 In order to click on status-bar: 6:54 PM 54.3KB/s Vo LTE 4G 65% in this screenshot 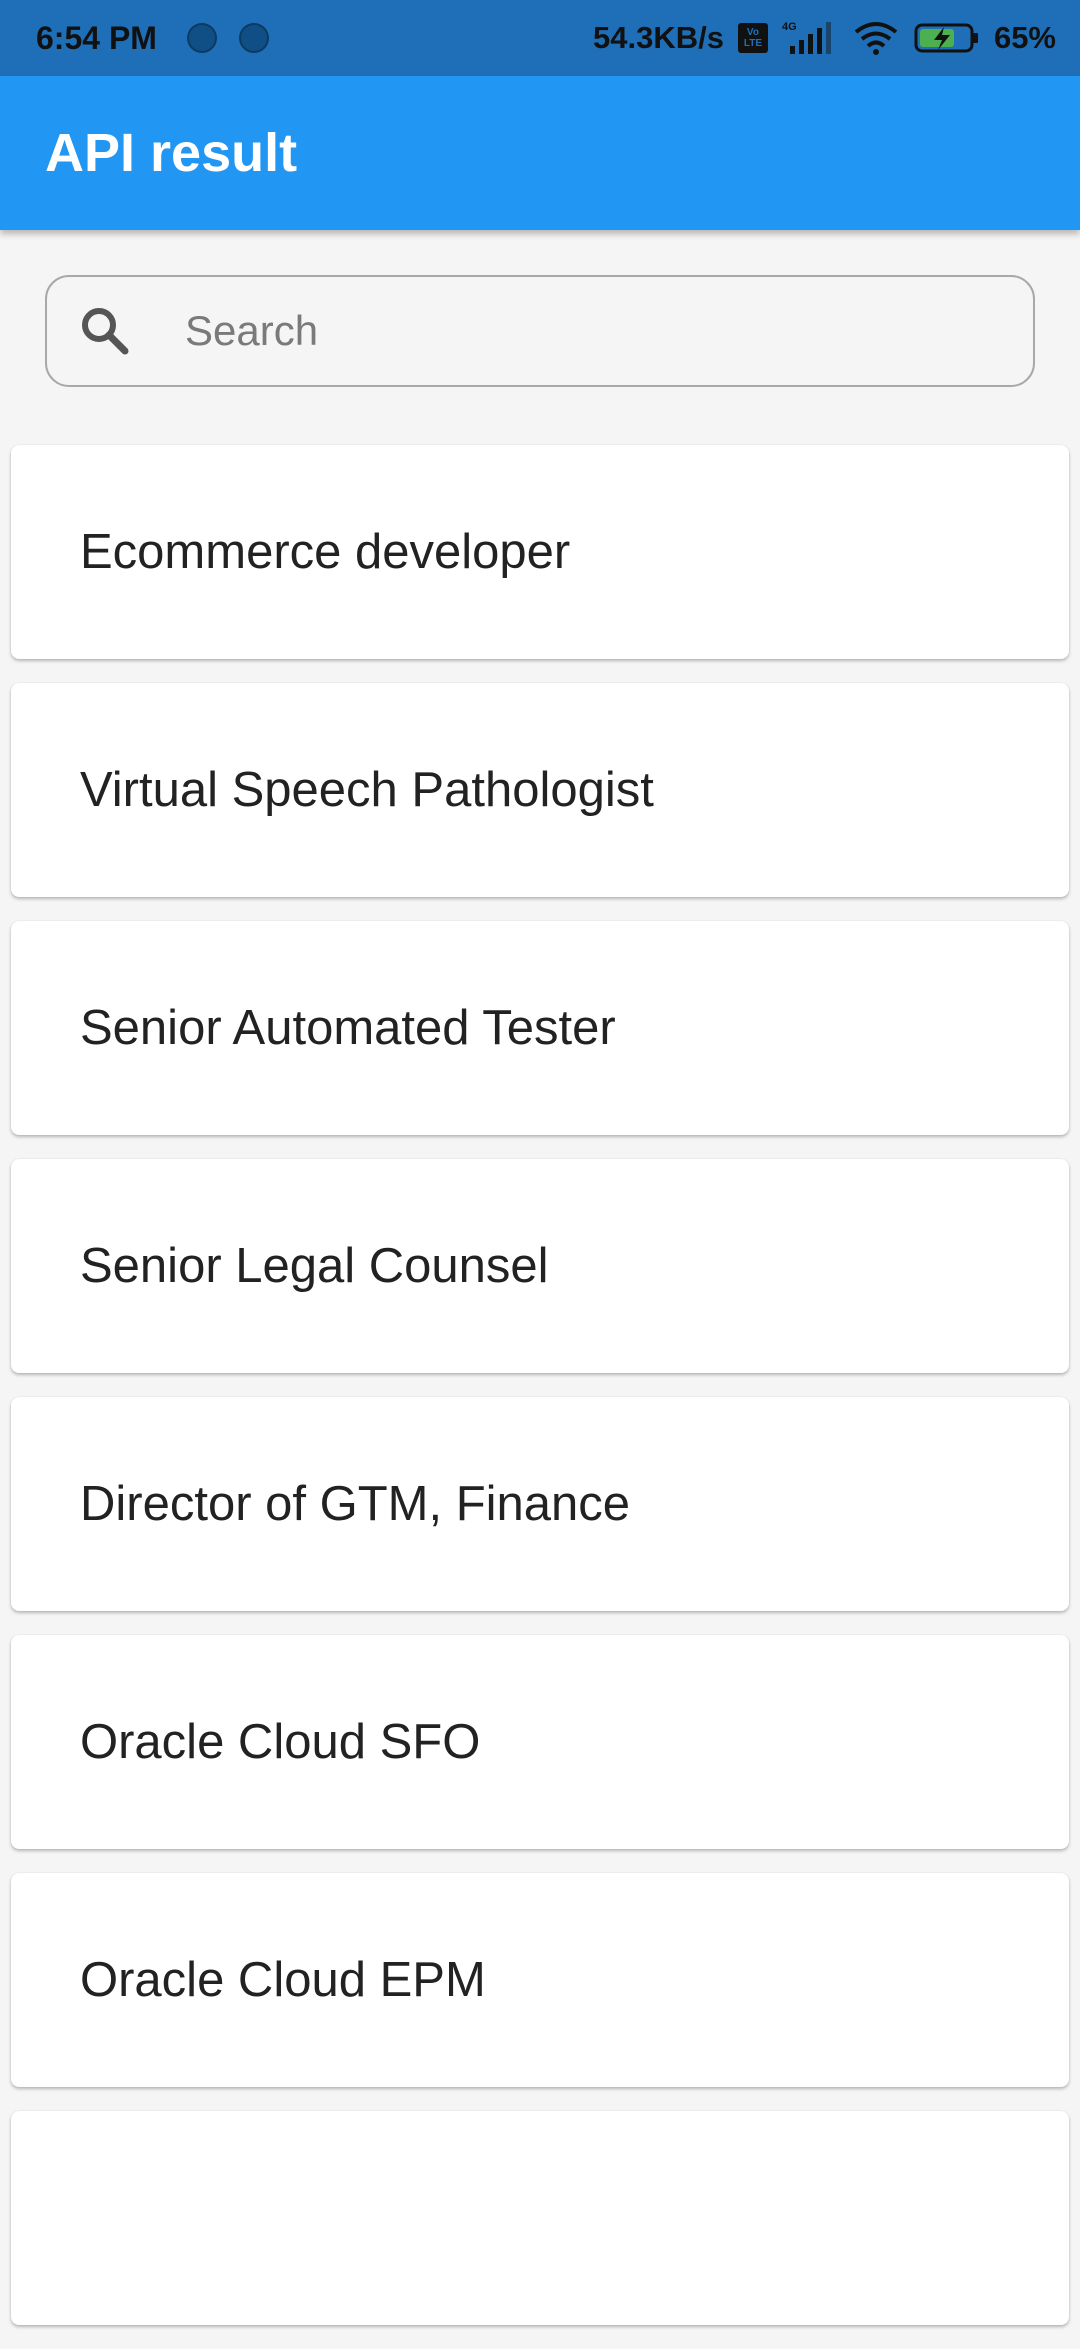, I will do `click(540, 38)`.